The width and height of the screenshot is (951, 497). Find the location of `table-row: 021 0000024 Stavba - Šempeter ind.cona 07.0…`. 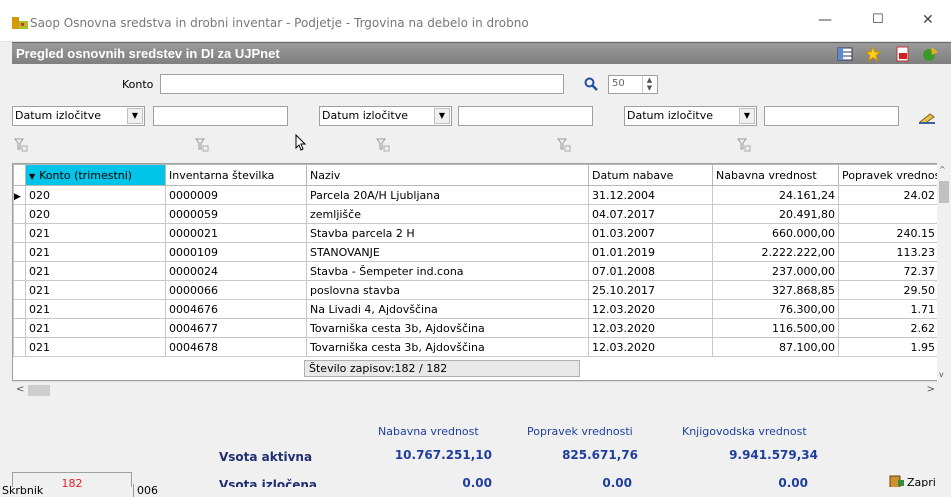

table-row: 021 0000024 Stavba - Šempeter ind.cona 07.0… is located at coordinates (476, 271).